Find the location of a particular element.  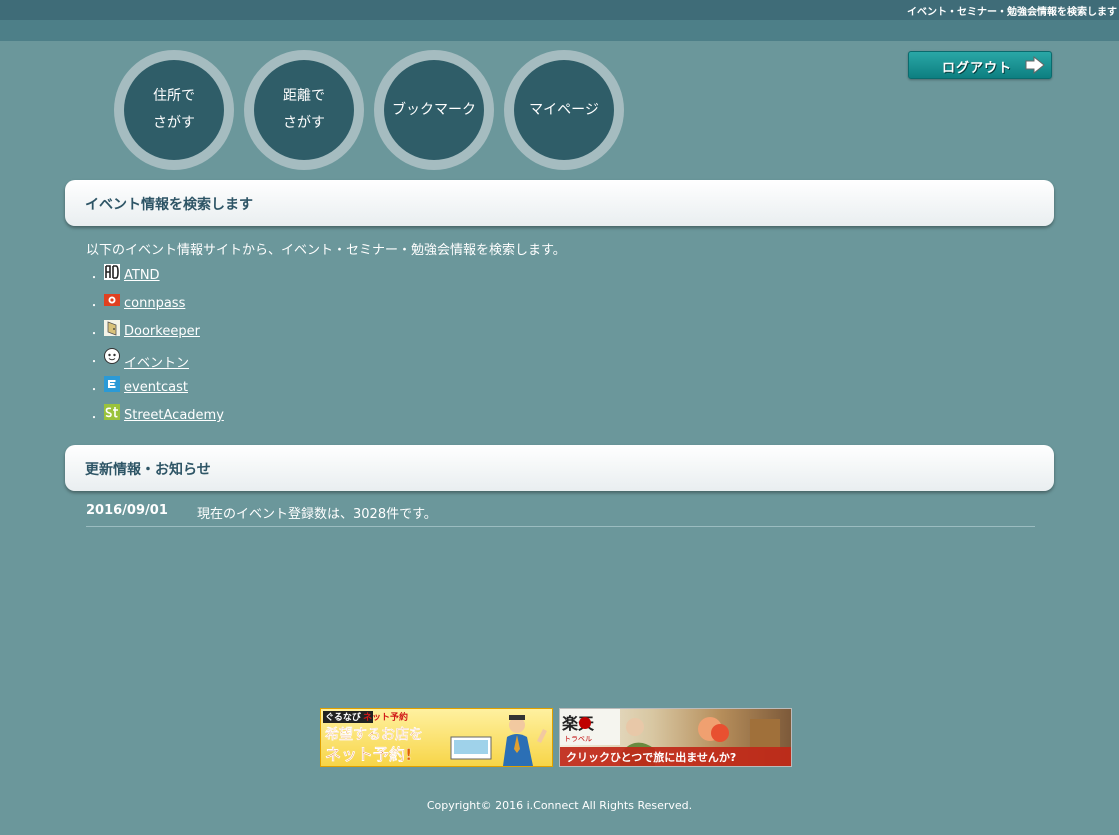

site-link-doorkeeper: Doorkeeper is located at coordinates (162, 331).